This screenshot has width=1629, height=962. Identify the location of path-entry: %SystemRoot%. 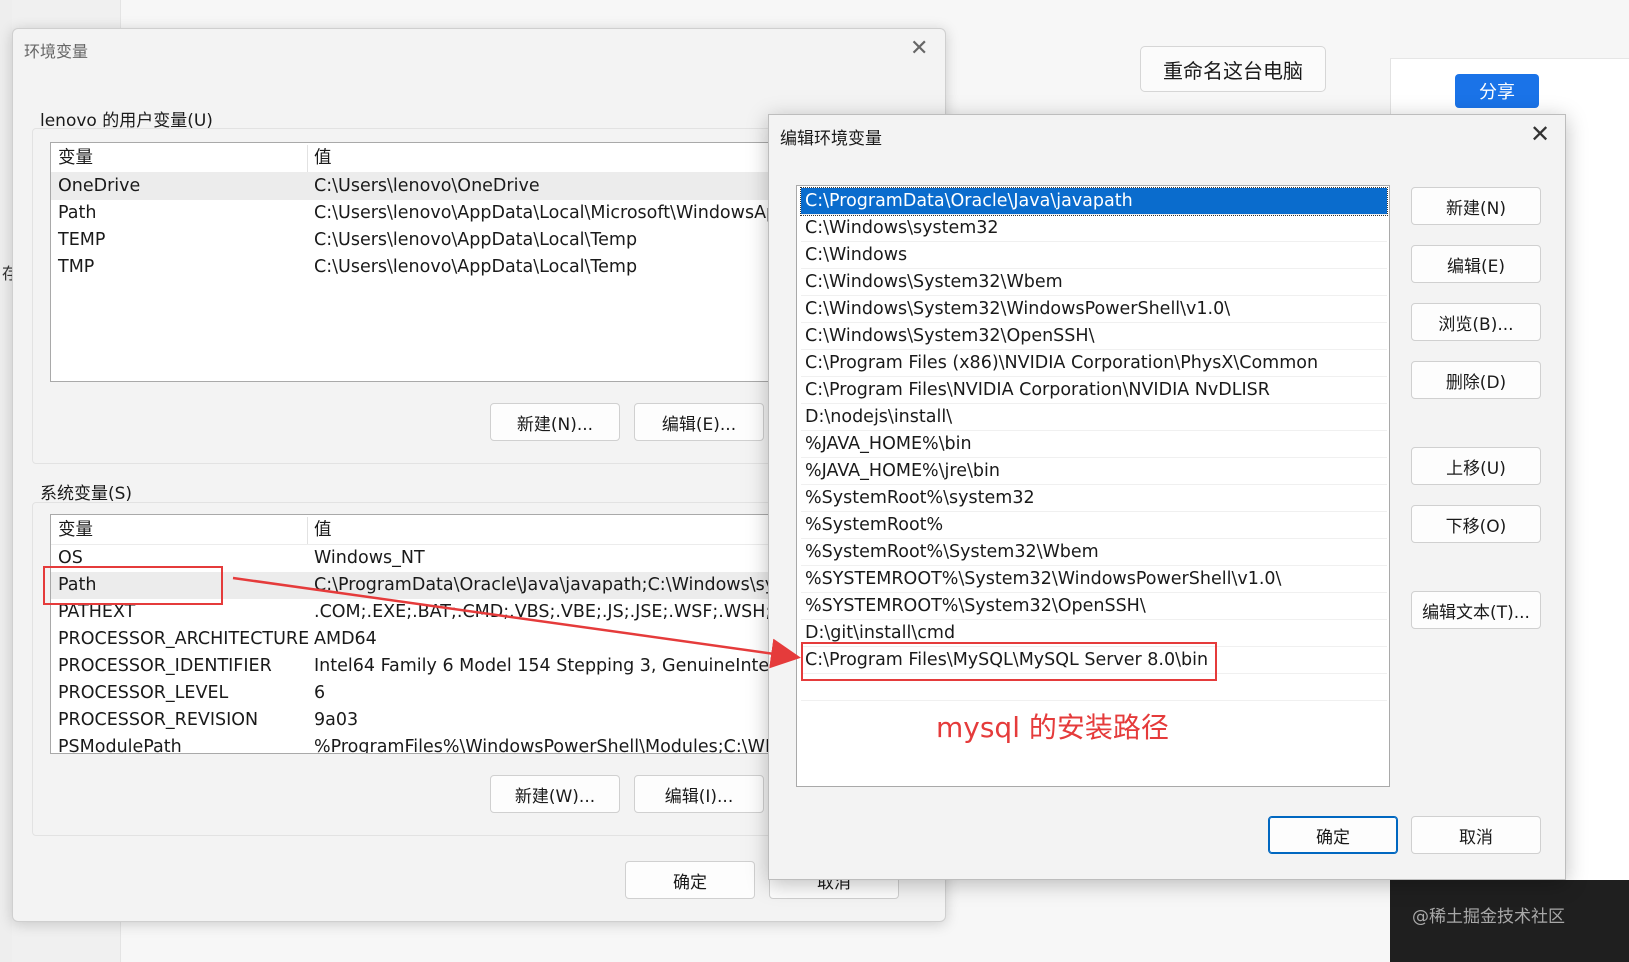
(1094, 525).